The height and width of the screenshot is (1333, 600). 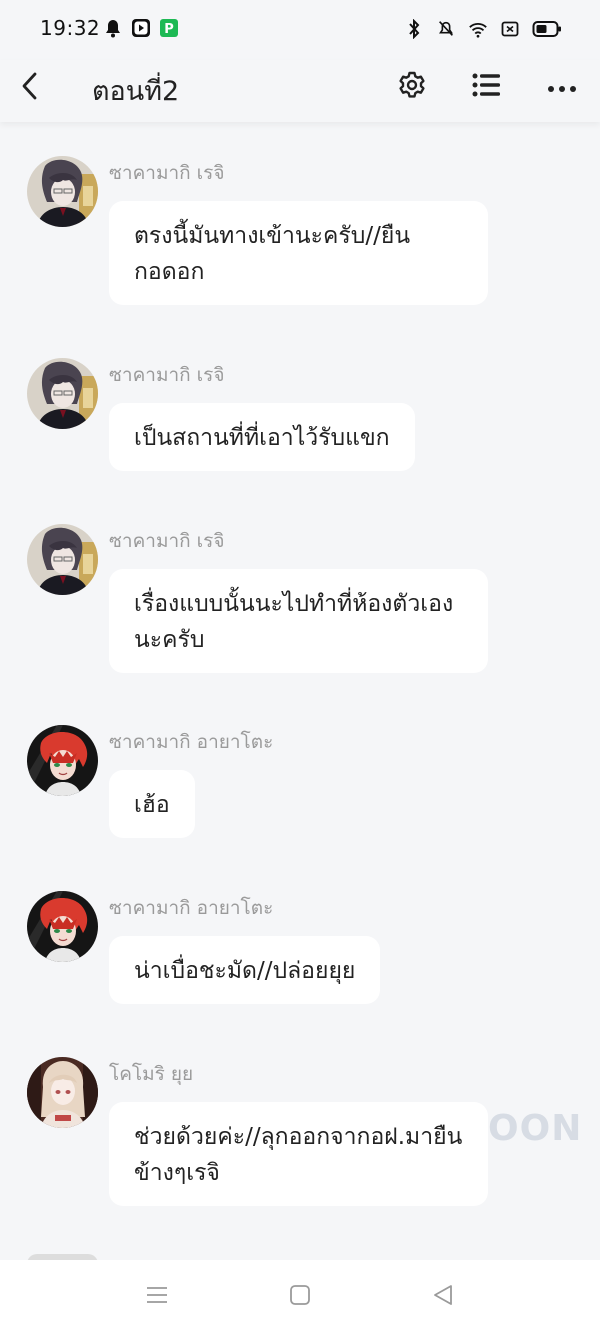 I want to click on message-sender: โคโมริ ยุย, so click(x=151, y=1074).